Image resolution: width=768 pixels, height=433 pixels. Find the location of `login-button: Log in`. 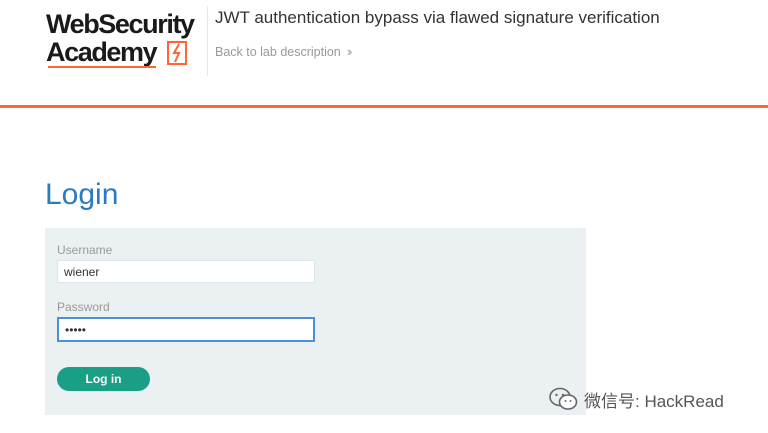

login-button: Log in is located at coordinates (103, 379).